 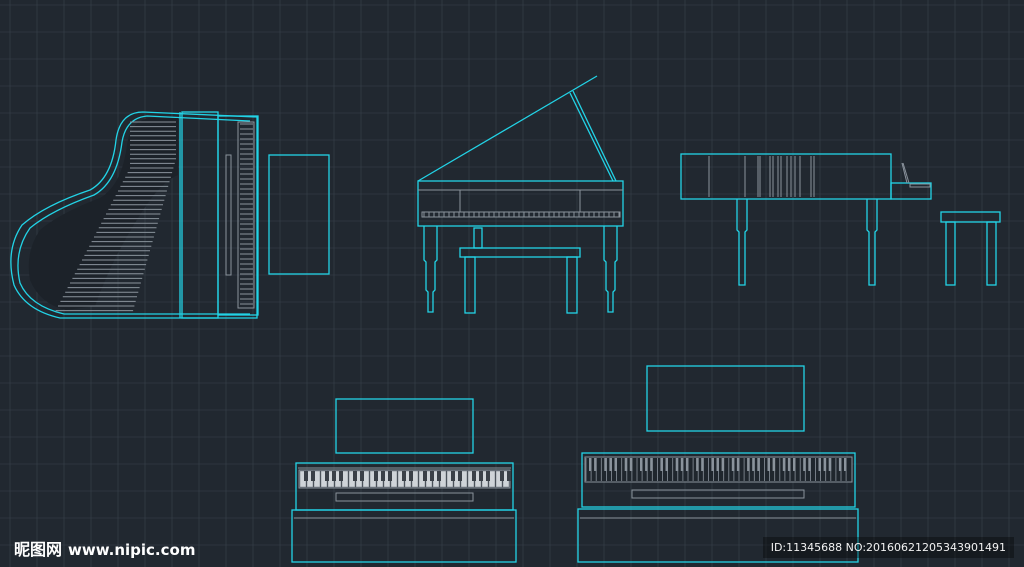 What do you see at coordinates (725, 398) in the screenshot?
I see `bench-rect-right` at bounding box center [725, 398].